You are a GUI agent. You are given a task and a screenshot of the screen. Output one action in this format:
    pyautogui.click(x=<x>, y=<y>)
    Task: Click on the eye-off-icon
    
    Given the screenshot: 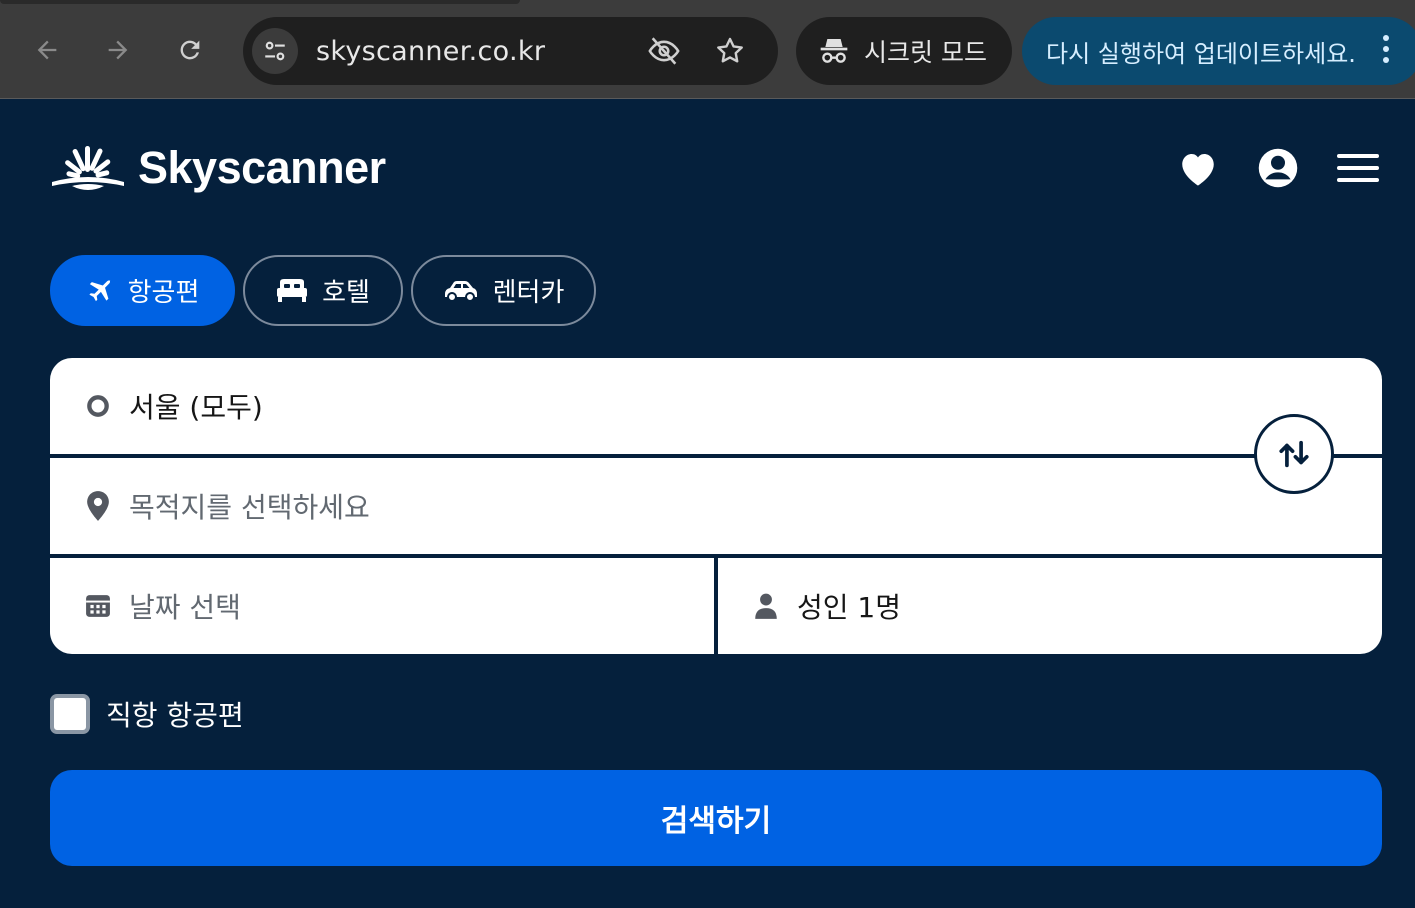 What is the action you would take?
    pyautogui.click(x=664, y=51)
    